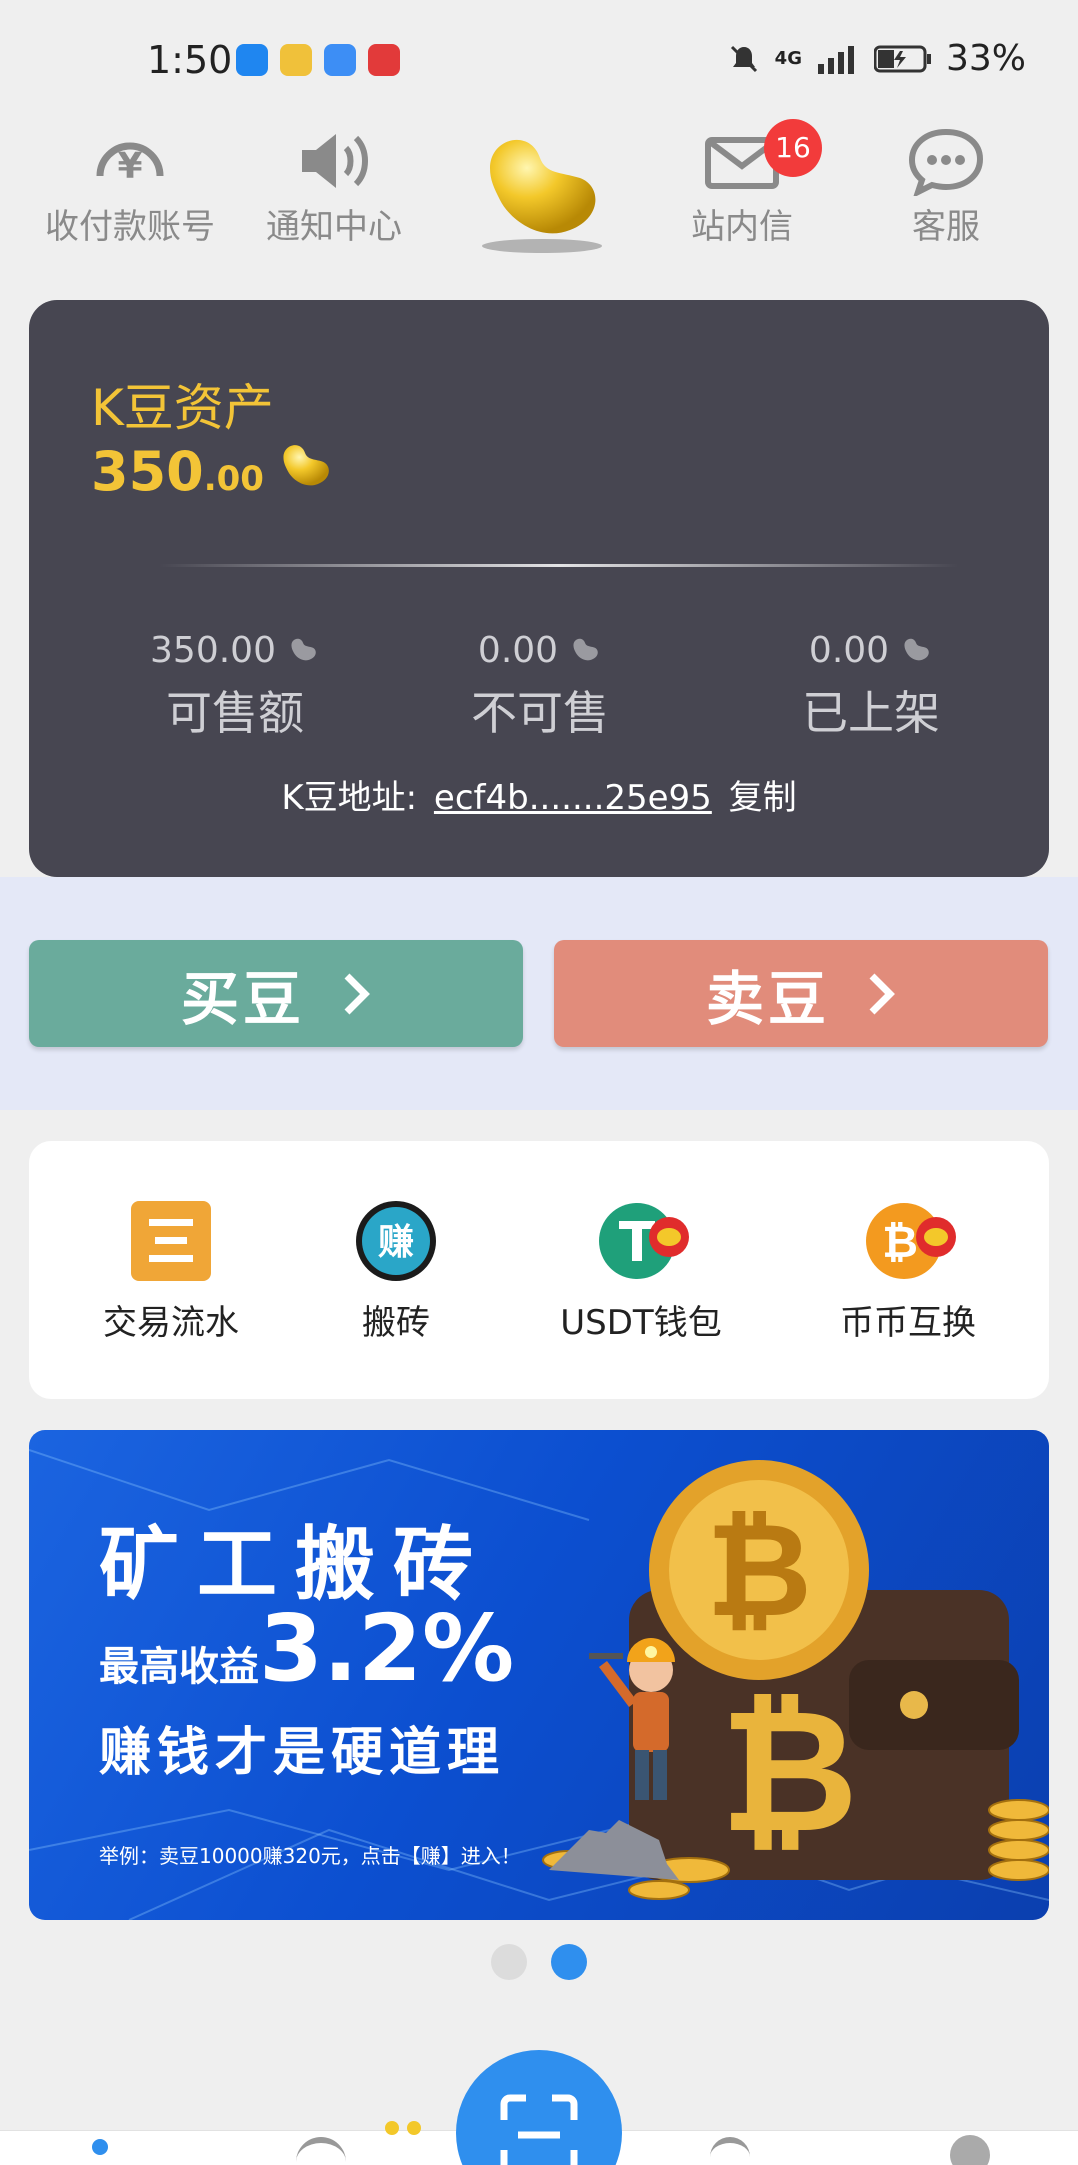 Image resolution: width=1078 pixels, height=2165 pixels. I want to click on scan-icon, so click(539, 2129).